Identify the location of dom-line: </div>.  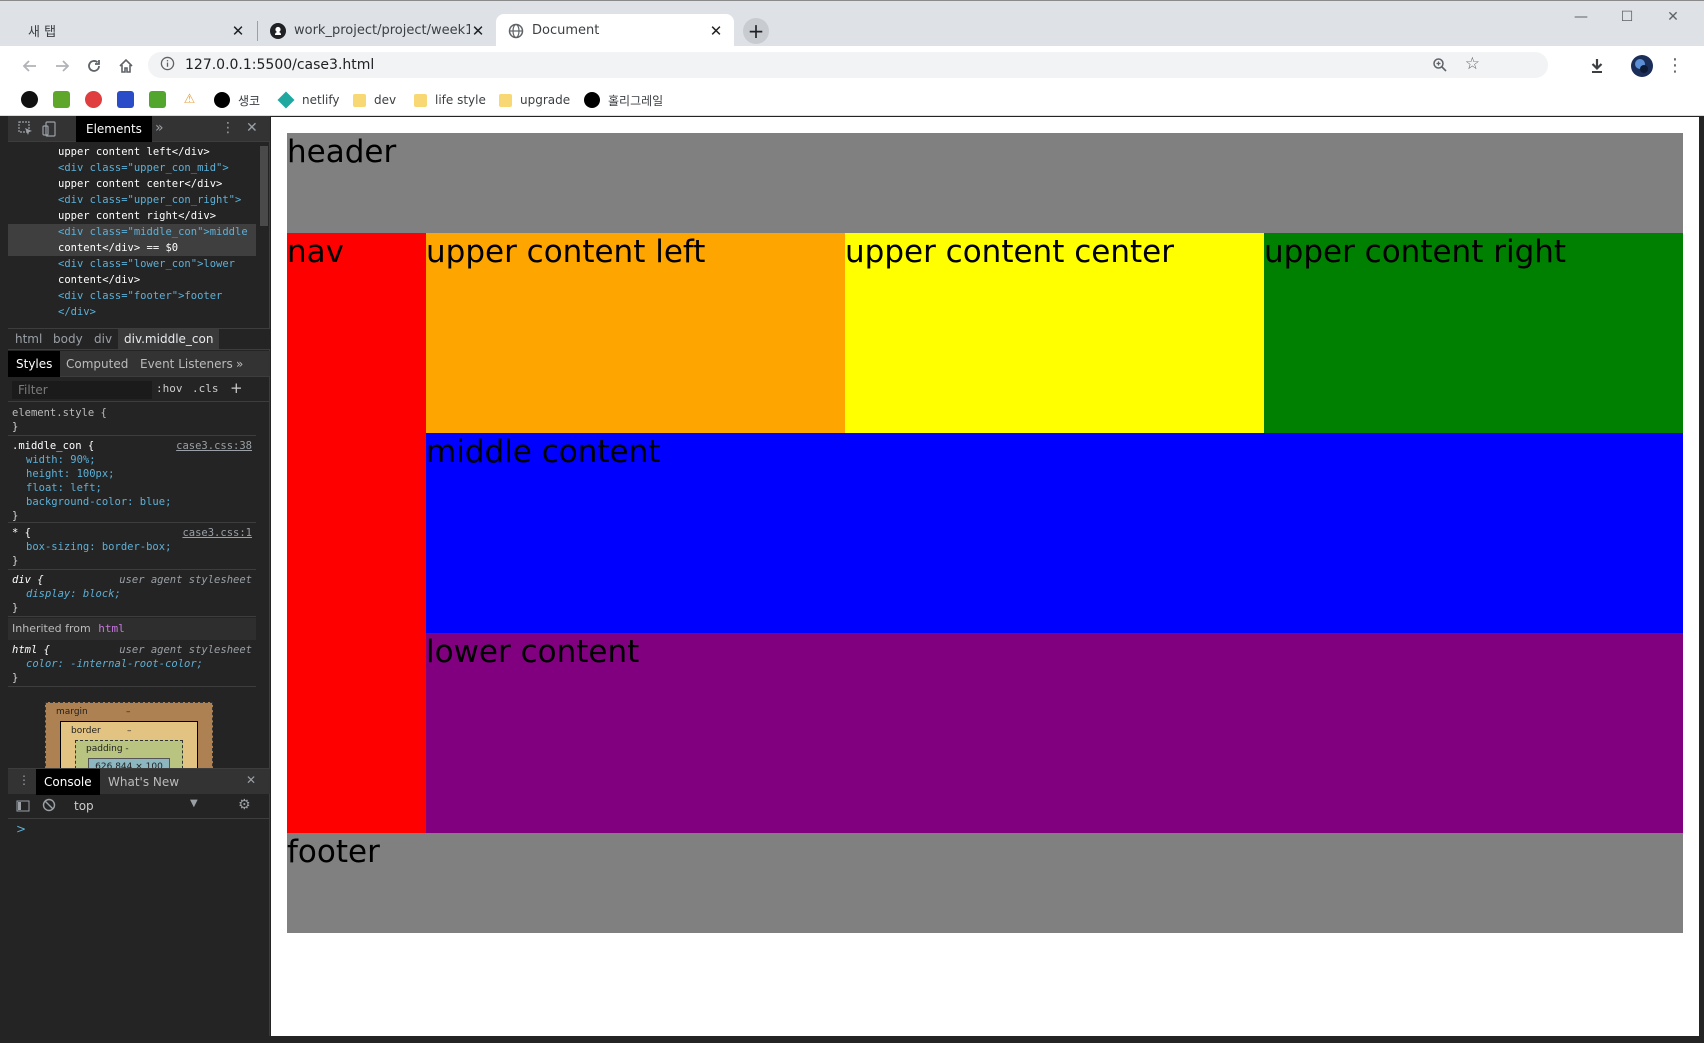
(132, 312).